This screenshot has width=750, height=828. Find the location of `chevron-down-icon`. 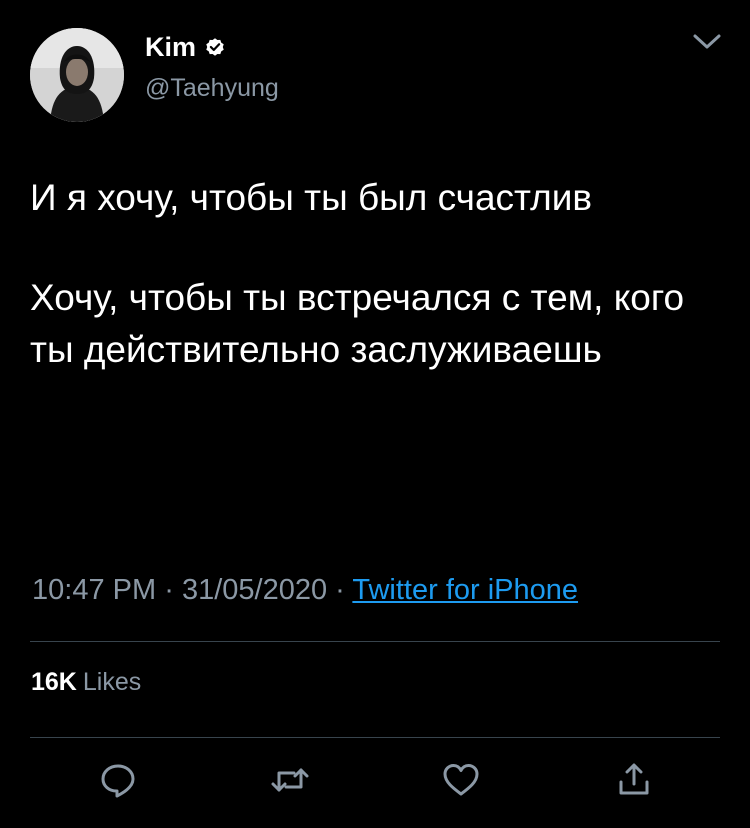

chevron-down-icon is located at coordinates (707, 42).